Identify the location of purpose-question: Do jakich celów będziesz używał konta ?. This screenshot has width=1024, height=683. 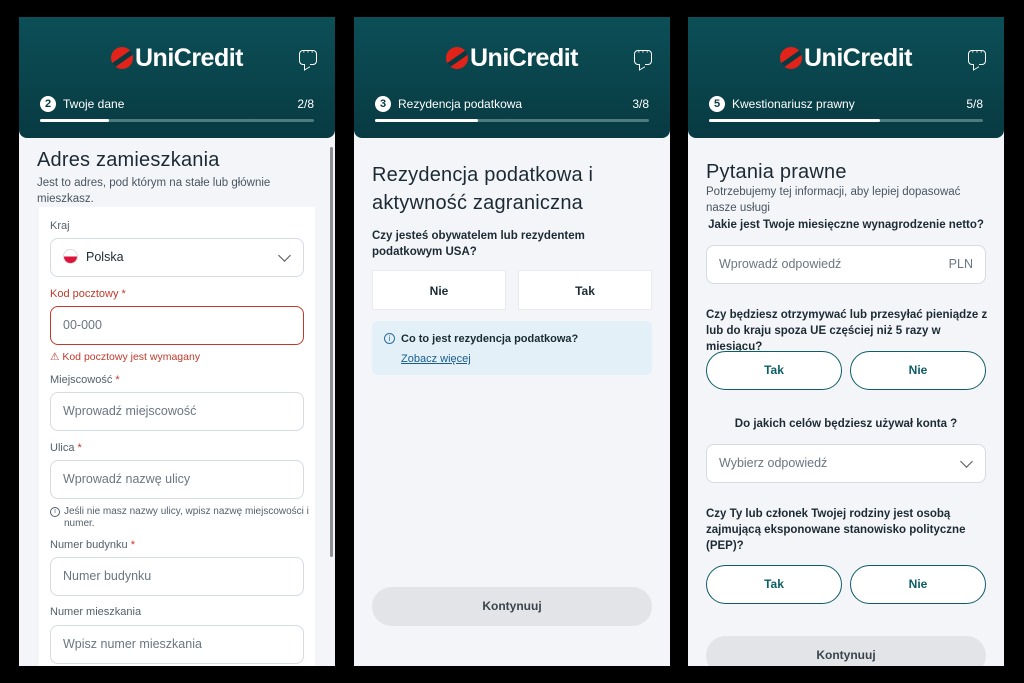
(846, 424).